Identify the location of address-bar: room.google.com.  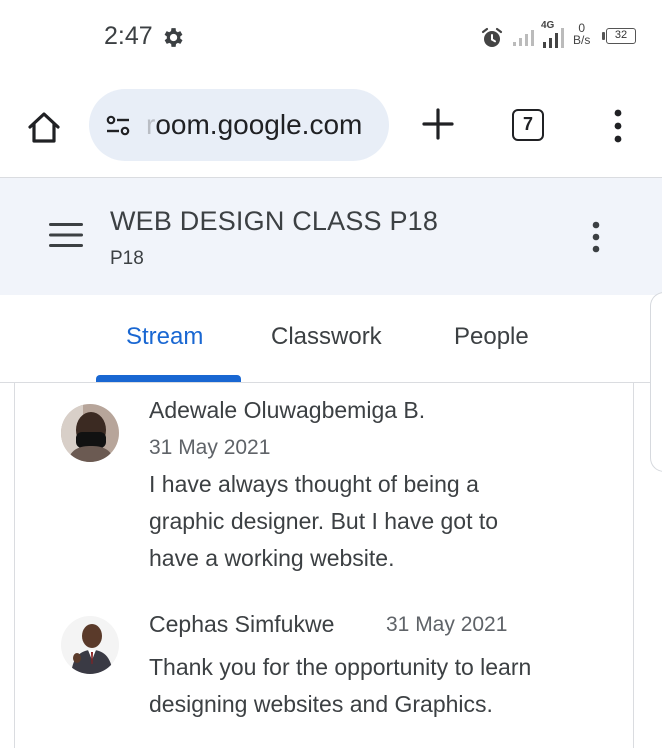
(239, 125).